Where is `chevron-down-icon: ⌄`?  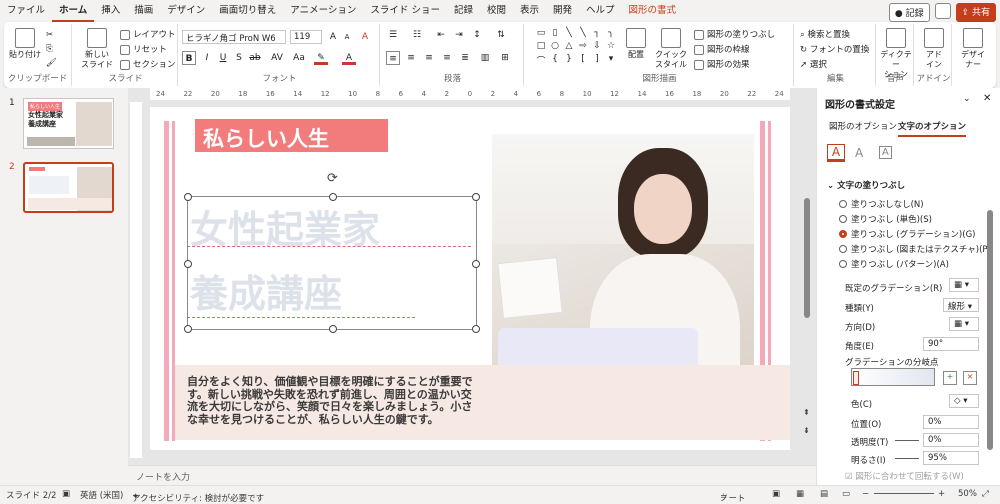
chevron-down-icon: ⌄ is located at coordinates (967, 99).